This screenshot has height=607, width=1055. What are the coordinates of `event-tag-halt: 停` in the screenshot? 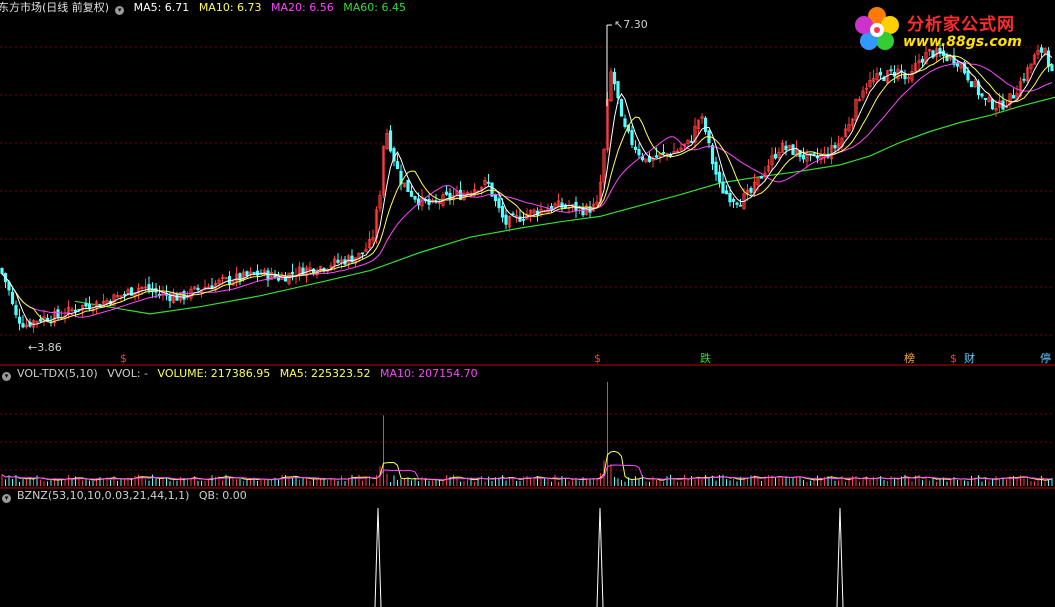 It's located at (1045, 358).